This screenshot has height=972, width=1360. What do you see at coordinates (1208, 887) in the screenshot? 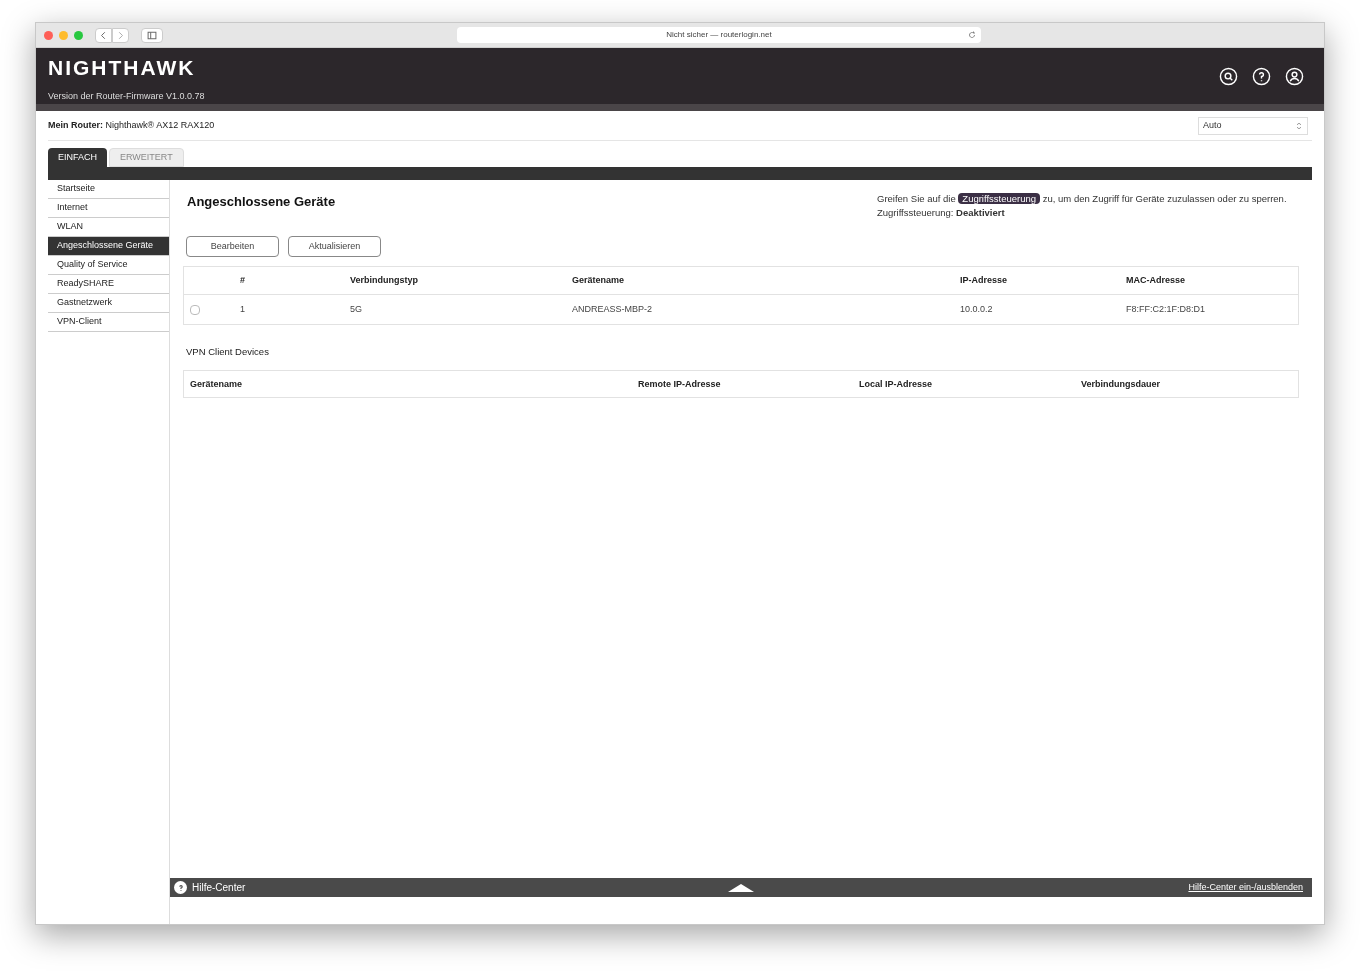
I see `help-center-toggle-link: Hilfe-Center ein-/ausblenden` at bounding box center [1208, 887].